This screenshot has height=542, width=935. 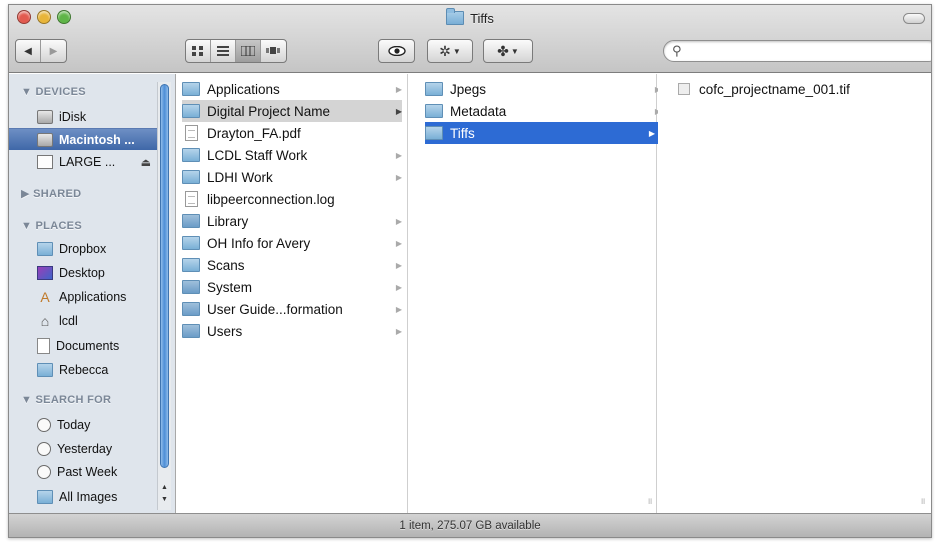 I want to click on sidebar-heading-places: ▼ PLACES, so click(x=89, y=226).